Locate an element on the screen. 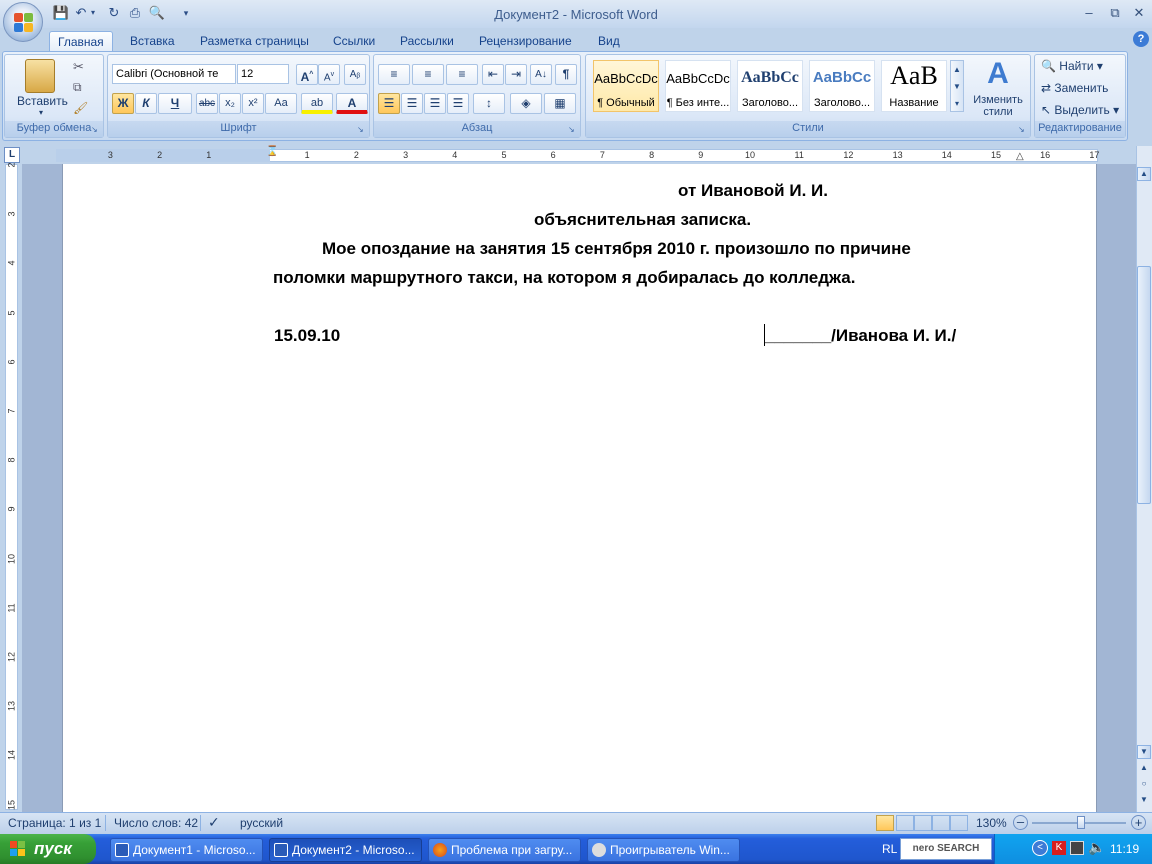  browse-object-icon: ○ is located at coordinates (1144, 785).